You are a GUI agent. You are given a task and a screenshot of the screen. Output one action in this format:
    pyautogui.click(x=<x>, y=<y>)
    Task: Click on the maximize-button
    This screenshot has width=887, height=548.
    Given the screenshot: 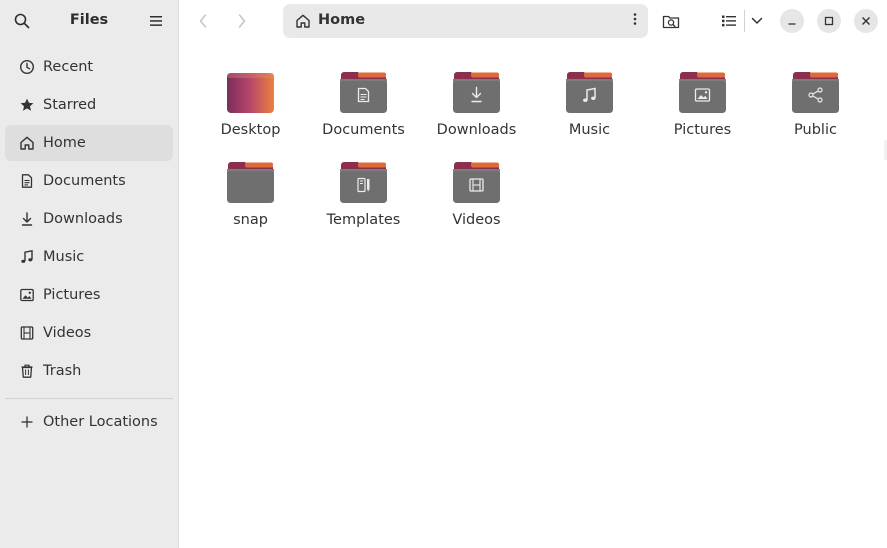 What is the action you would take?
    pyautogui.click(x=829, y=21)
    